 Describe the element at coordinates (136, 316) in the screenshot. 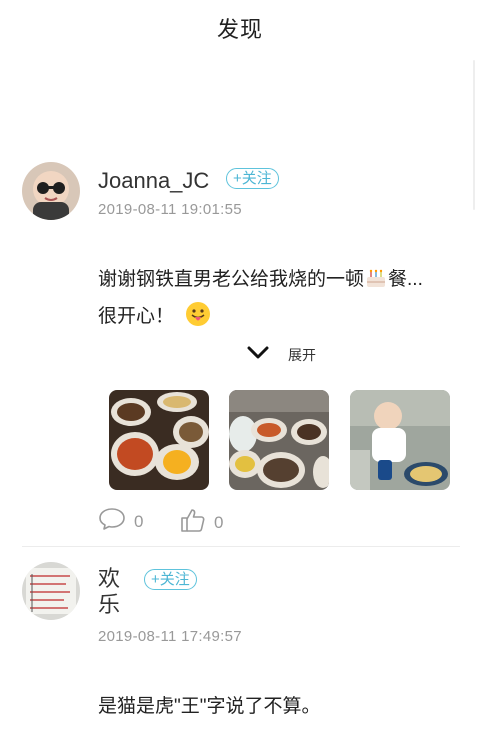

I see `post-content-line2: 很开心！` at that location.